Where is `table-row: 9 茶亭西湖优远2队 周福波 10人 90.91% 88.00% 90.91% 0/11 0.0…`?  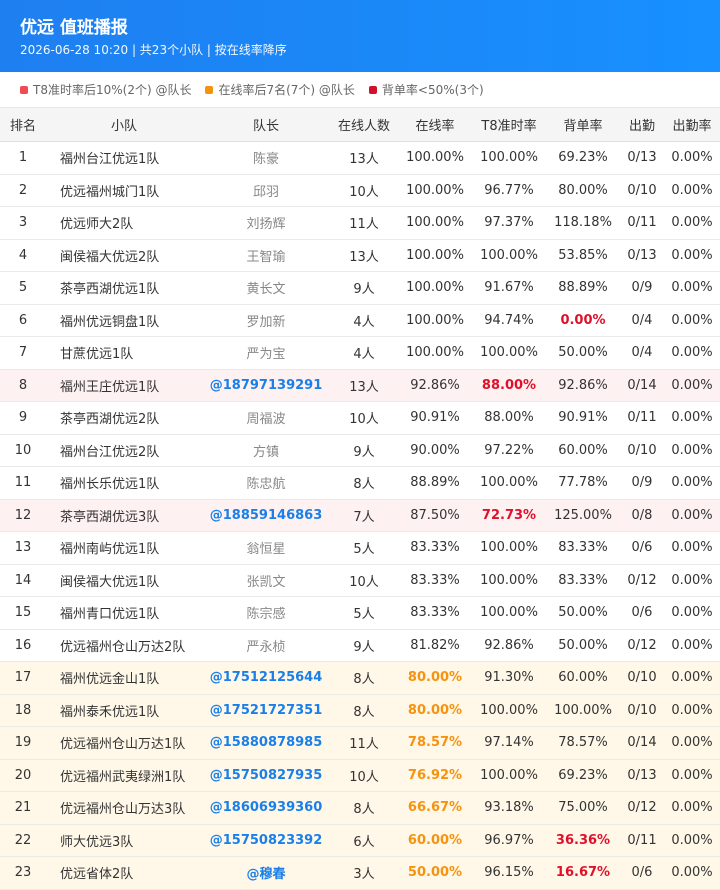 table-row: 9 茶亭西湖优远2队 周福波 10人 90.91% 88.00% 90.91% 0/11 0.0… is located at coordinates (360, 418).